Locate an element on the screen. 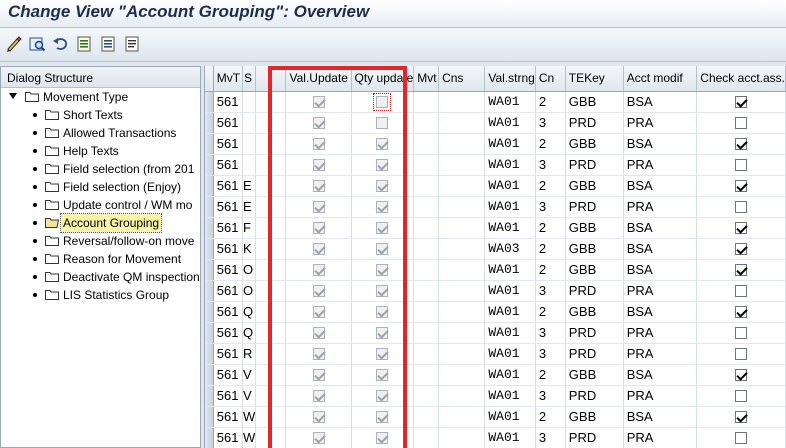 The image size is (786, 448). table-row: 561 E WA01 2 GBB BSA is located at coordinates (495, 186).